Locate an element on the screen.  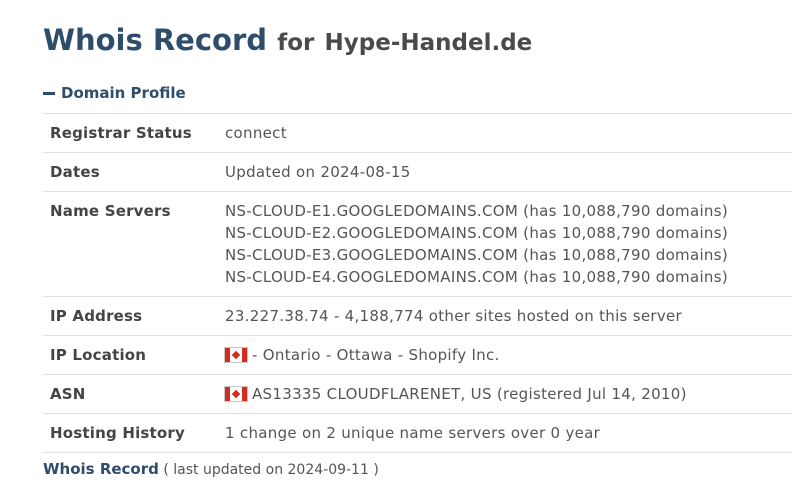
dates-label: Dates is located at coordinates (134, 172).